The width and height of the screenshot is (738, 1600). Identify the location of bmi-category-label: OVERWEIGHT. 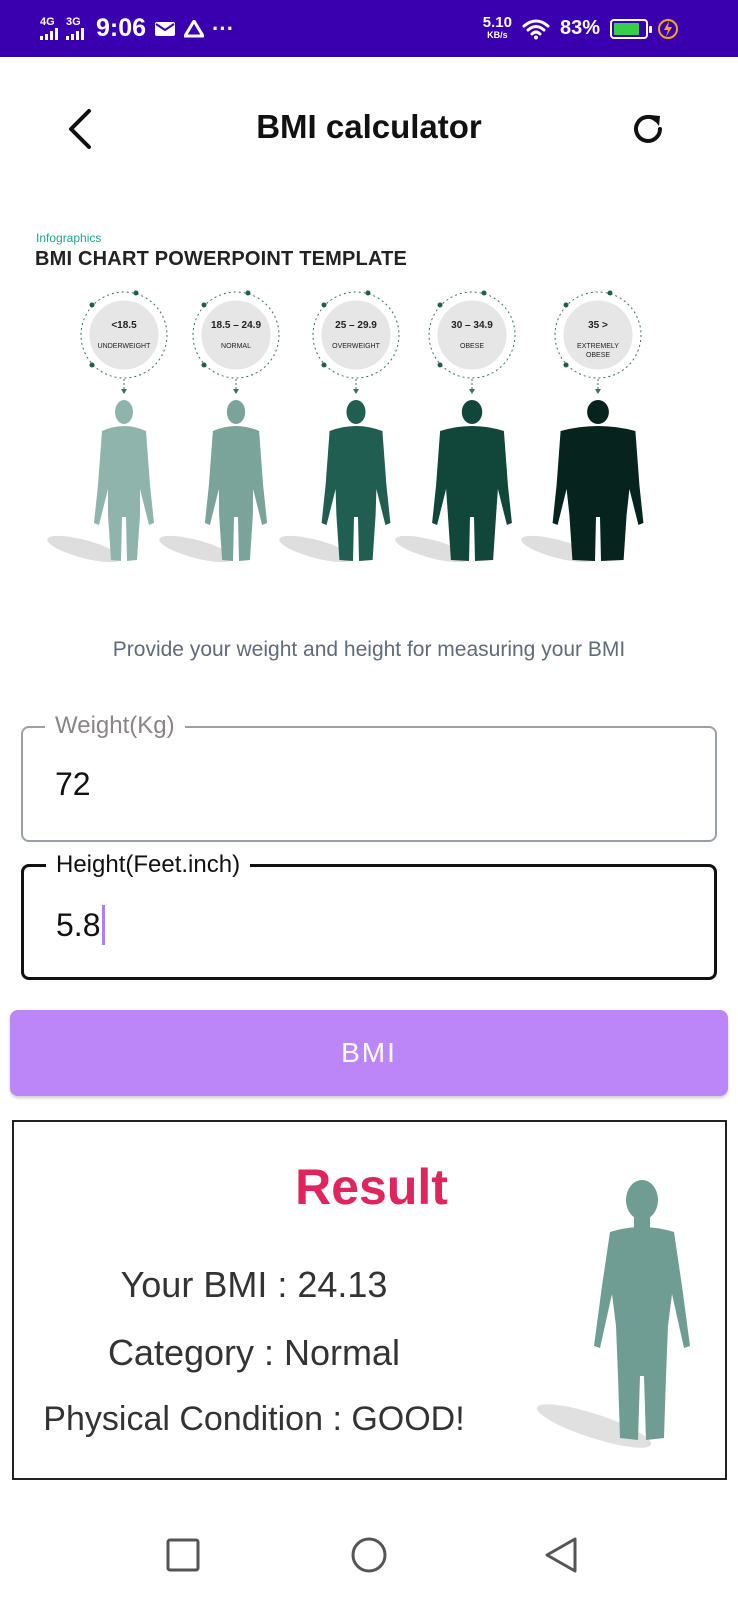
(356, 346).